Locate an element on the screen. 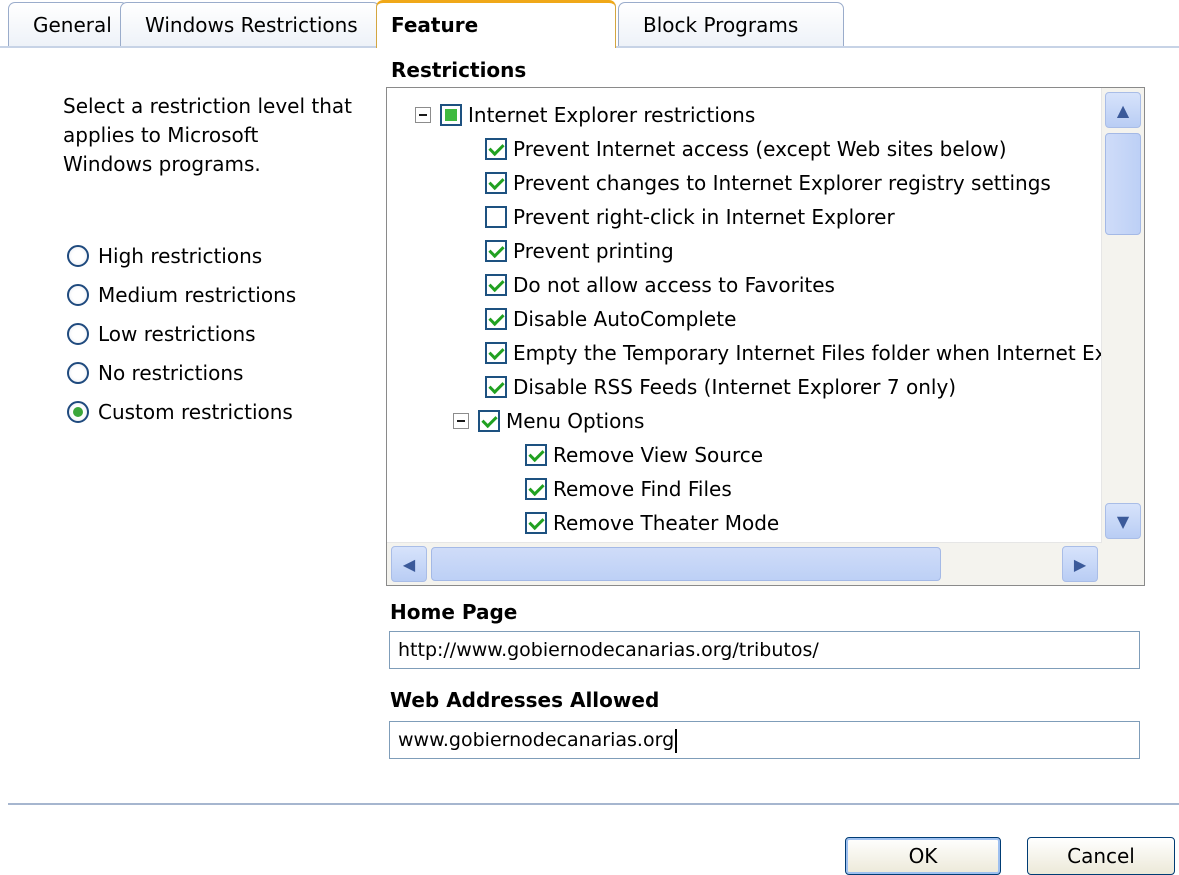 Image resolution: width=1179 pixels, height=875 pixels. scroll-left-icon: ◀ is located at coordinates (409, 564).